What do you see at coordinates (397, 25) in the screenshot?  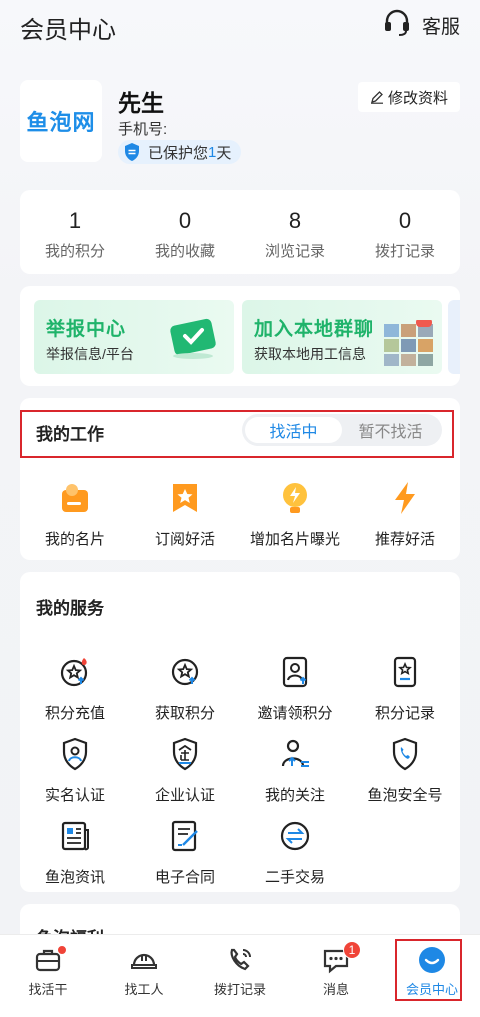 I see `headset-icon` at bounding box center [397, 25].